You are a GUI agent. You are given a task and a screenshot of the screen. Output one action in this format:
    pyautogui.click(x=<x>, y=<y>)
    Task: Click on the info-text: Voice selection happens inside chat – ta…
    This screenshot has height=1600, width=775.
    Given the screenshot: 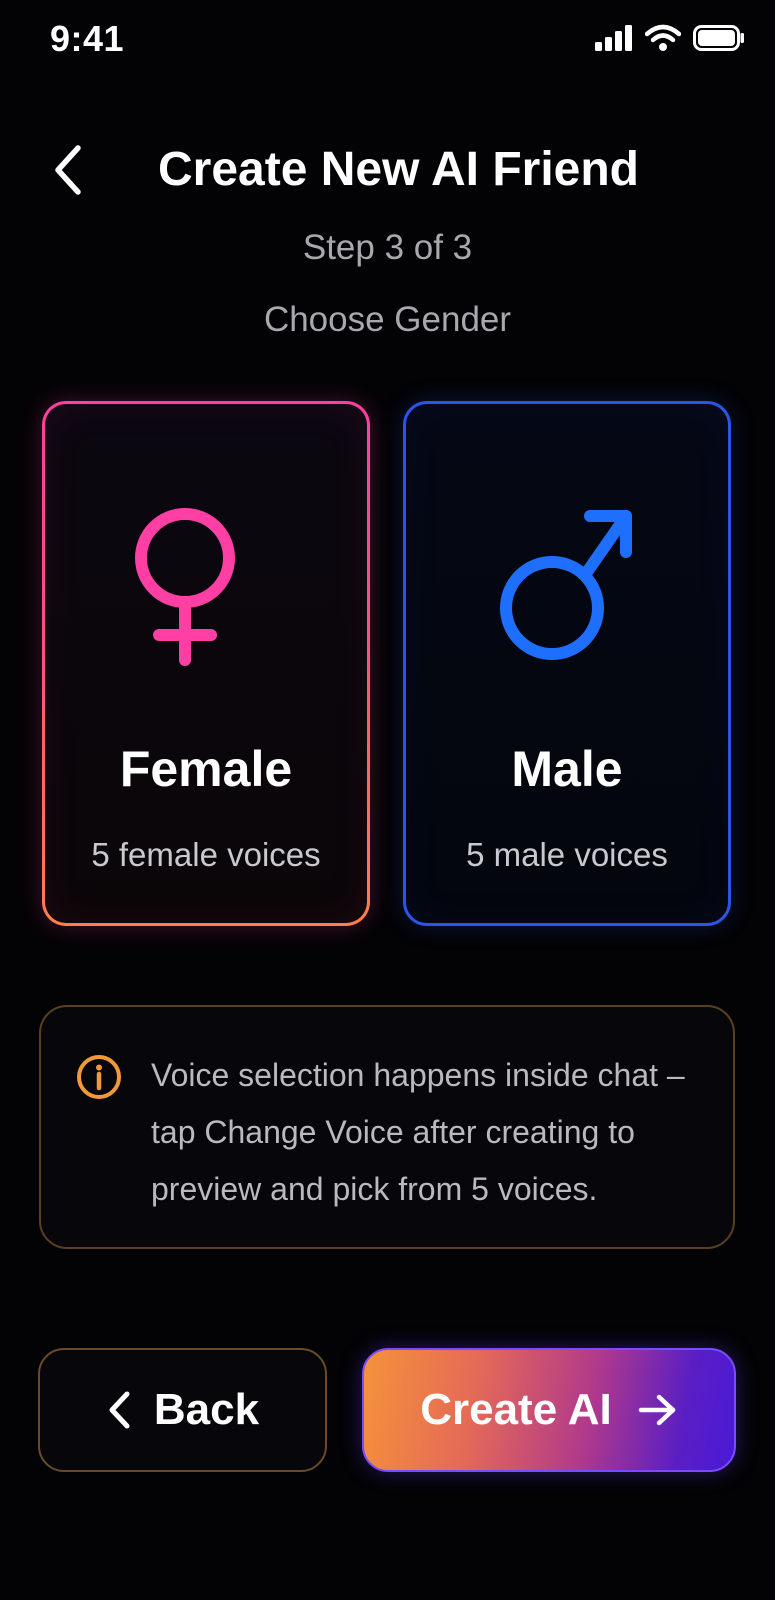 What is the action you would take?
    pyautogui.click(x=418, y=1132)
    